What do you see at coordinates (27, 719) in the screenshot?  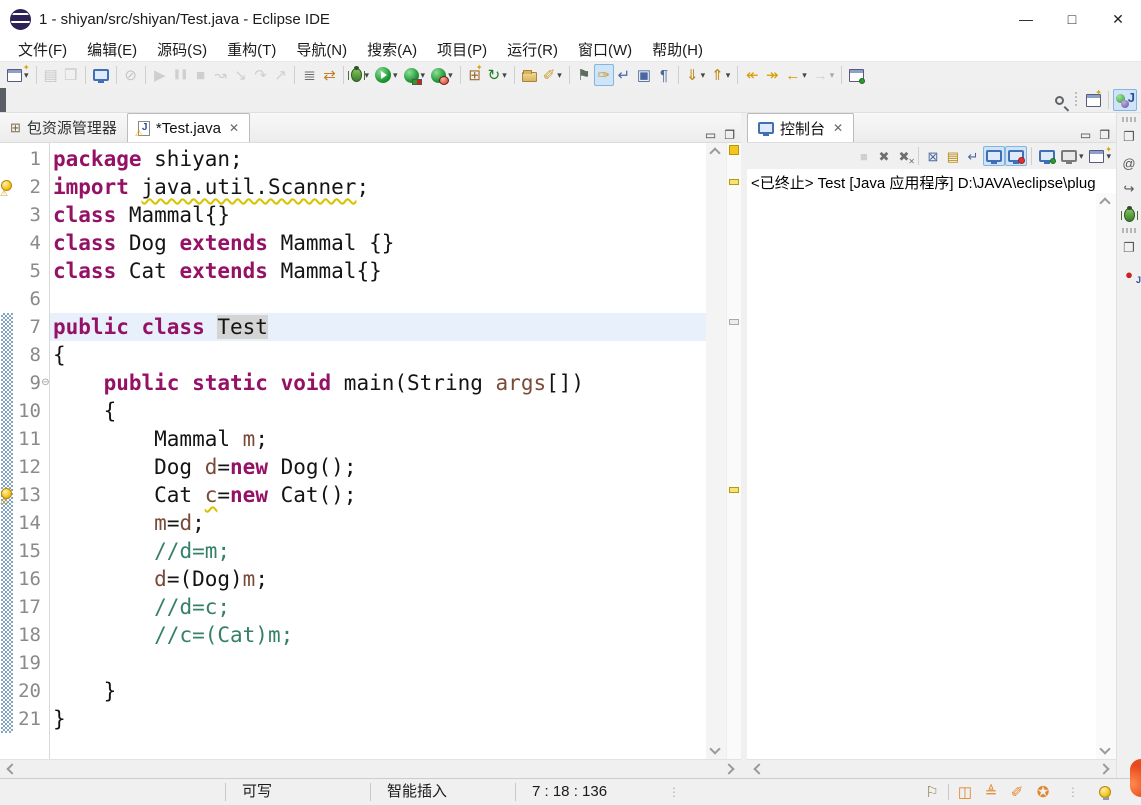 I see `line-number: 21` at bounding box center [27, 719].